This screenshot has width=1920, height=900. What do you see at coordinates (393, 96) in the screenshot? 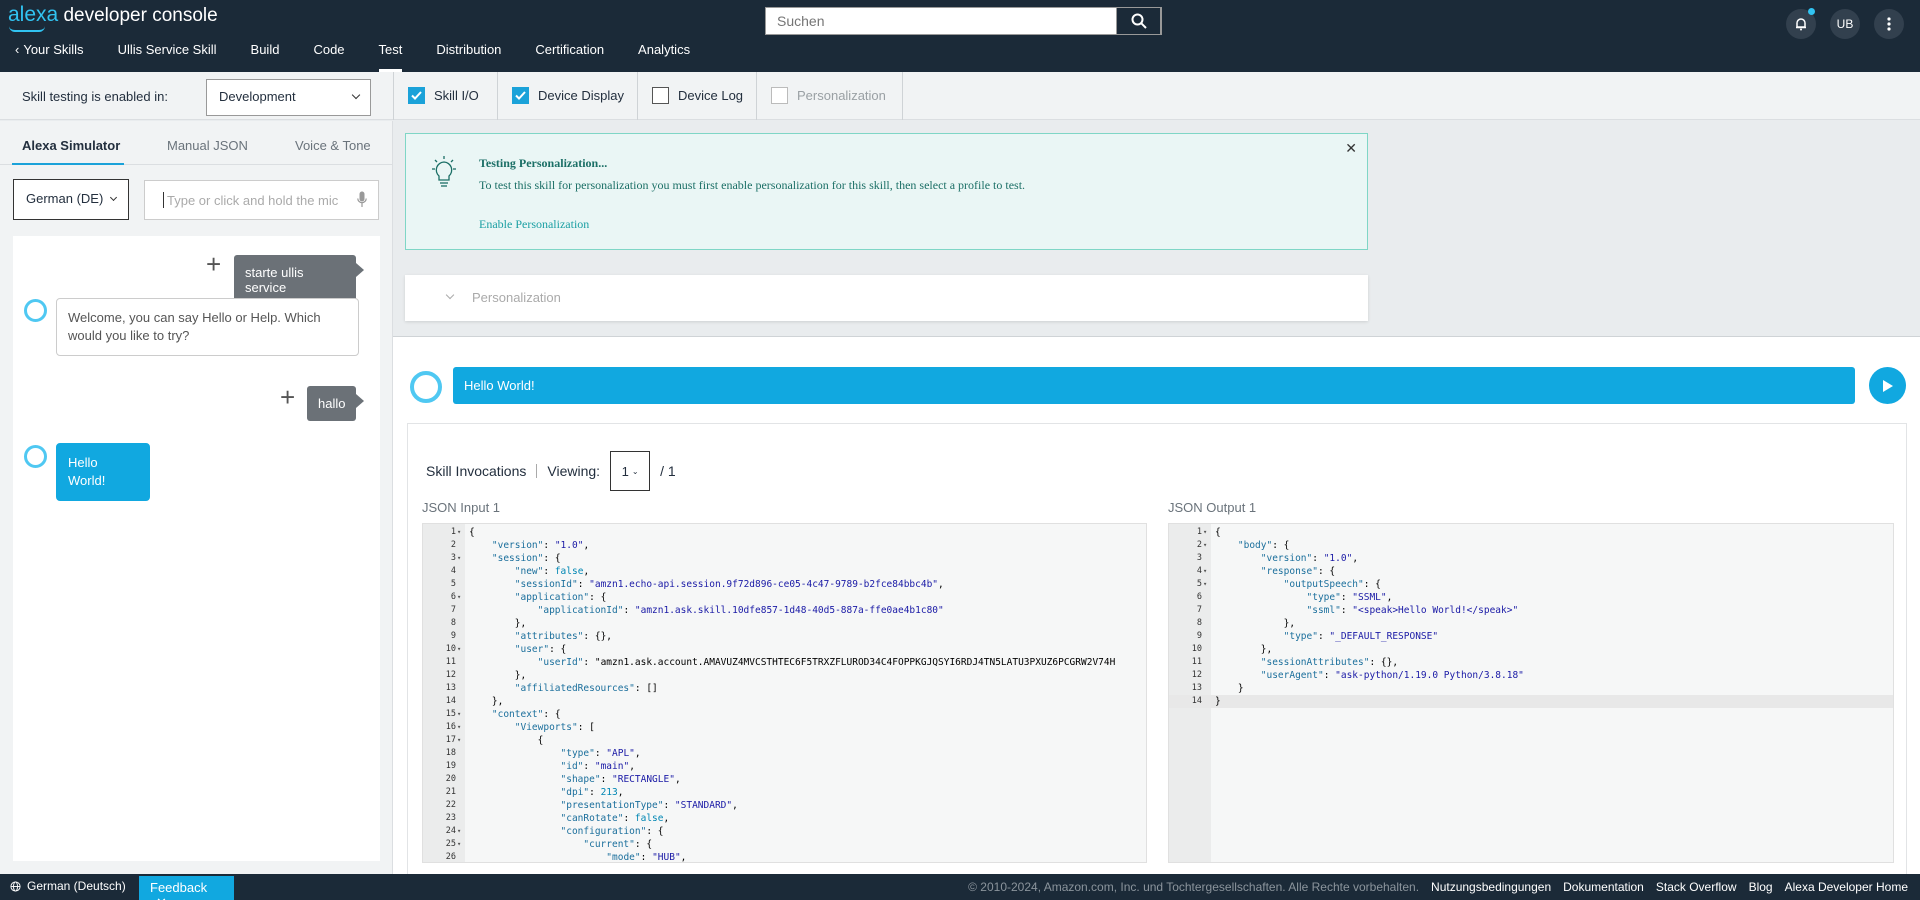
I see `toolbar-divider` at bounding box center [393, 96].